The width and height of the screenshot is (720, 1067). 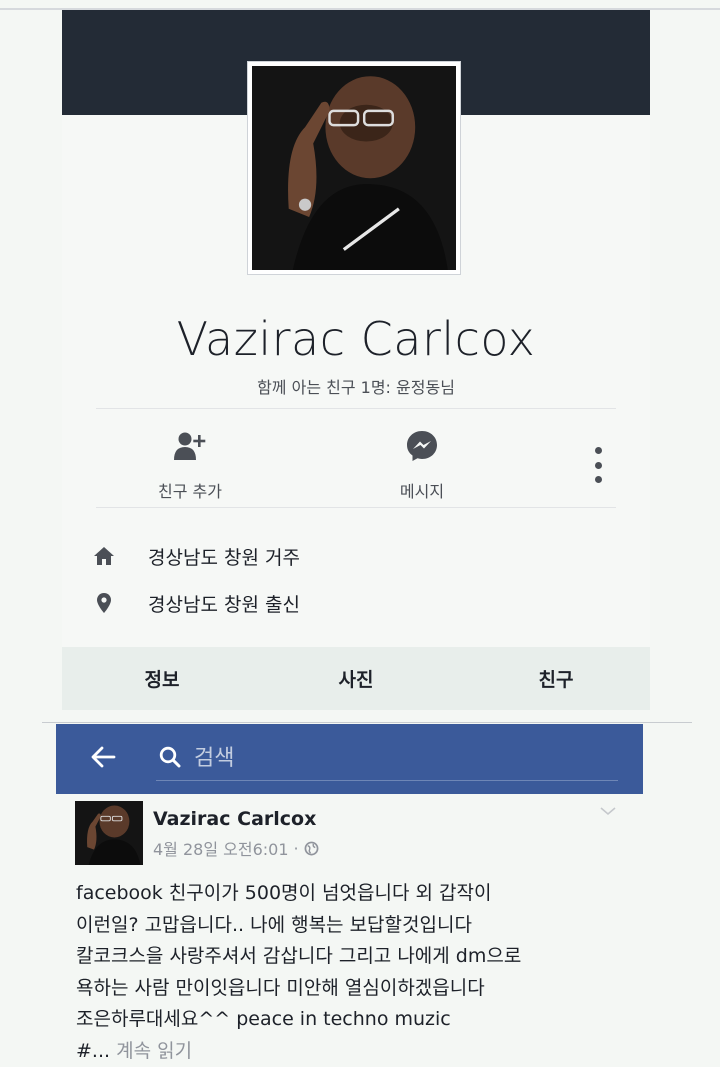 What do you see at coordinates (598, 465) in the screenshot?
I see `more-icon` at bounding box center [598, 465].